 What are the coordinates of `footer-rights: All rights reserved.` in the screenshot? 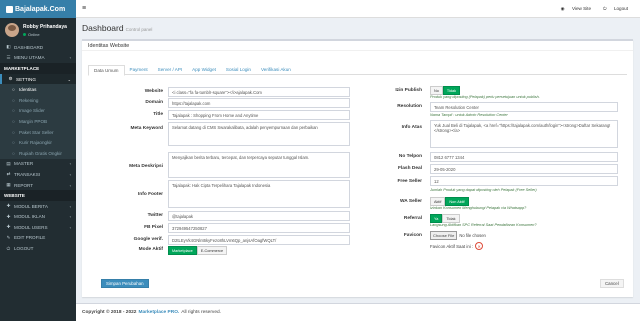 It's located at (201, 312).